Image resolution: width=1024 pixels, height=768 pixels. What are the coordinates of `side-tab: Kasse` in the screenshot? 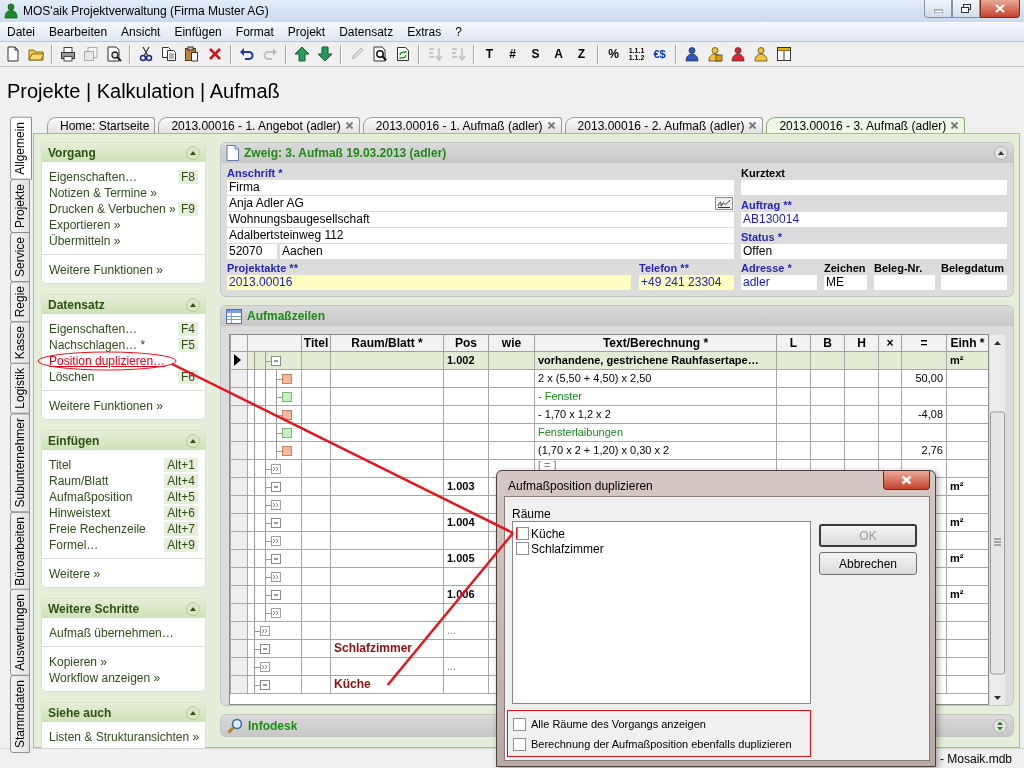 It's located at (20, 343).